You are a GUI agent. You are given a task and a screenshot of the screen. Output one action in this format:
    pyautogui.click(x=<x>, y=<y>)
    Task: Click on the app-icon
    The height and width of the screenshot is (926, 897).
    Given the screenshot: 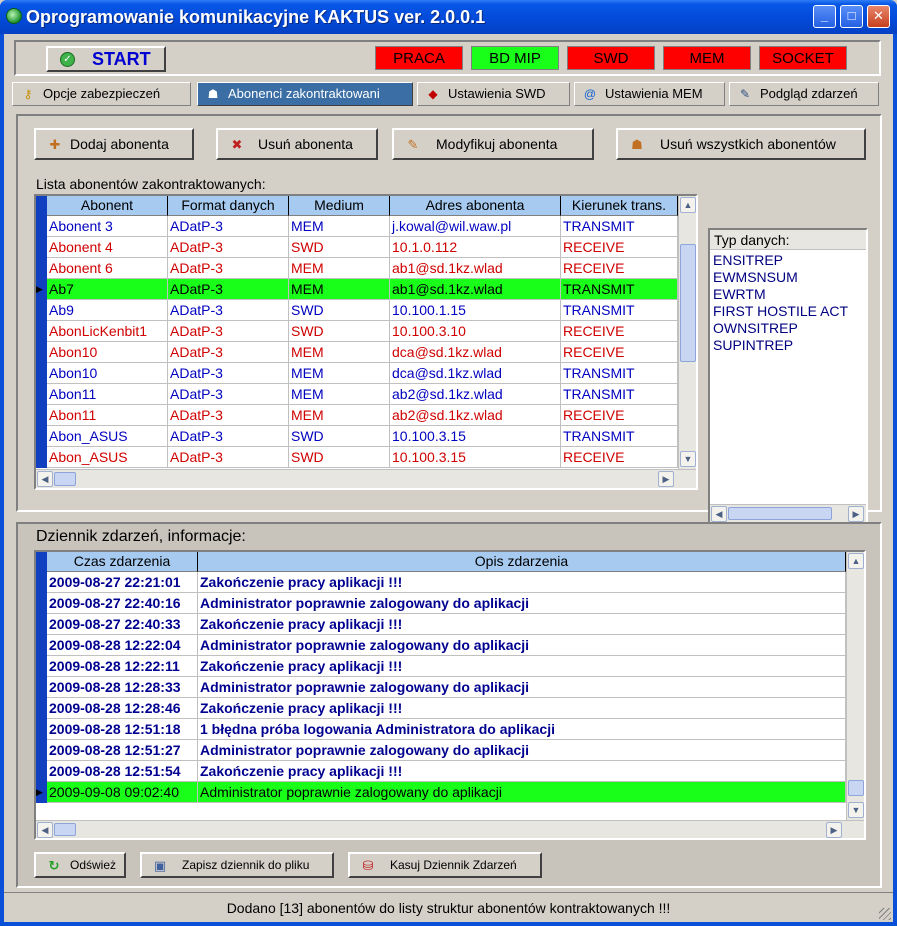 What is the action you would take?
    pyautogui.click(x=14, y=16)
    